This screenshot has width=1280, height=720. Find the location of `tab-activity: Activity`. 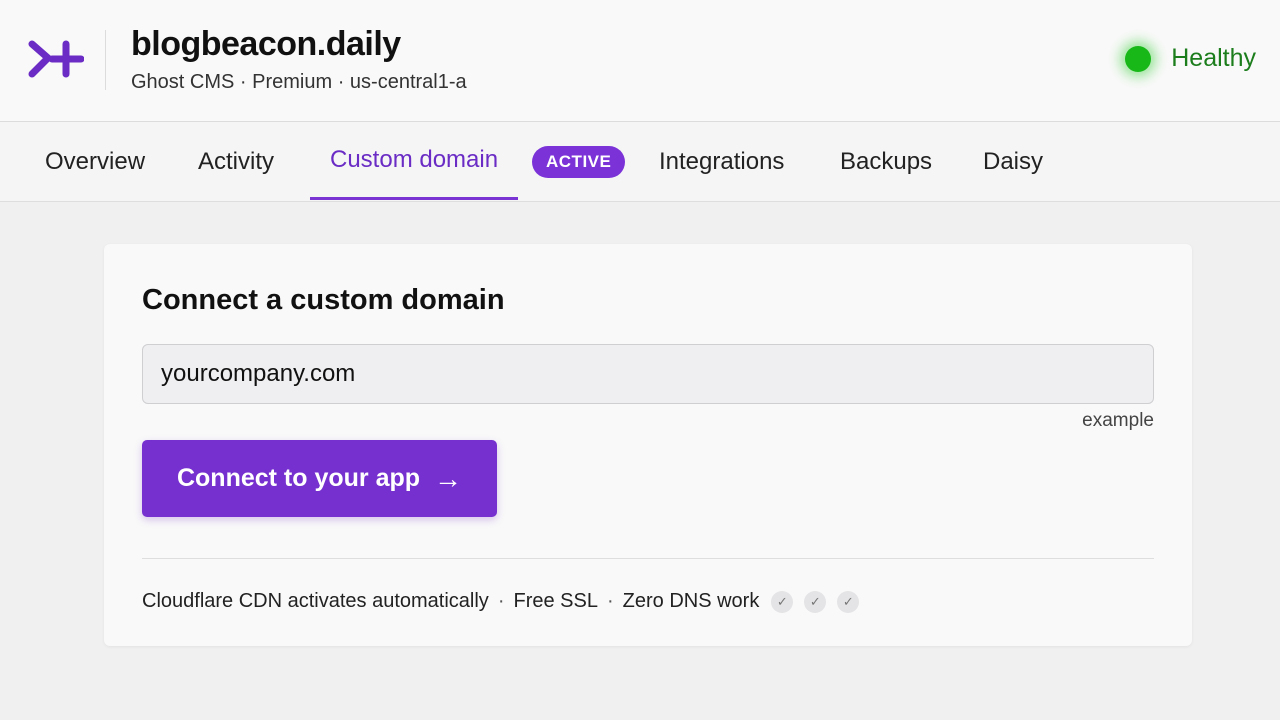

tab-activity: Activity is located at coordinates (236, 161).